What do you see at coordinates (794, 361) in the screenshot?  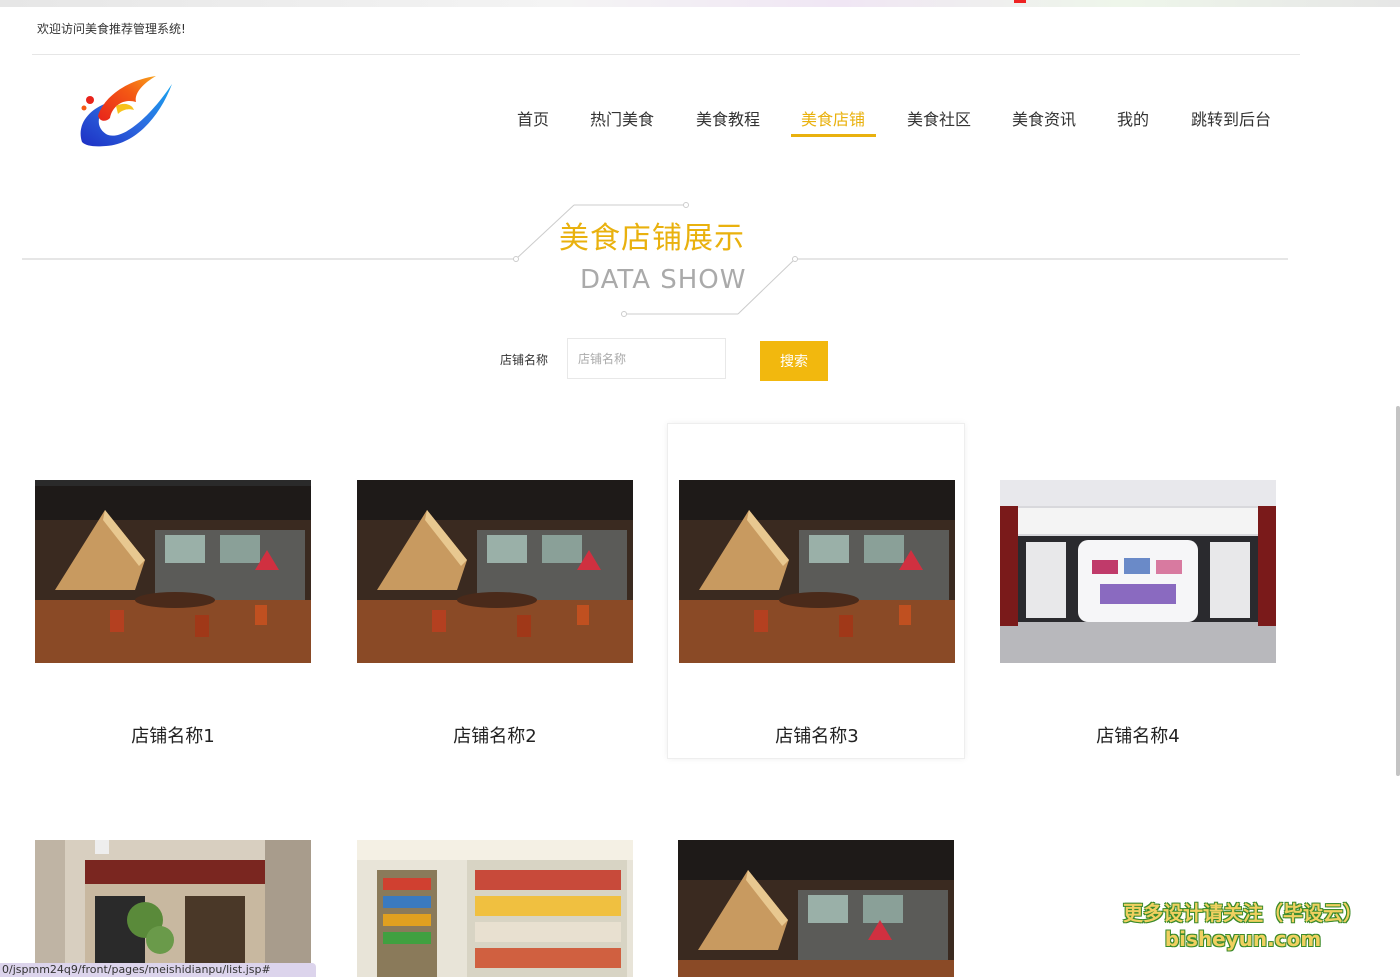 I see `search-button: 搜索` at bounding box center [794, 361].